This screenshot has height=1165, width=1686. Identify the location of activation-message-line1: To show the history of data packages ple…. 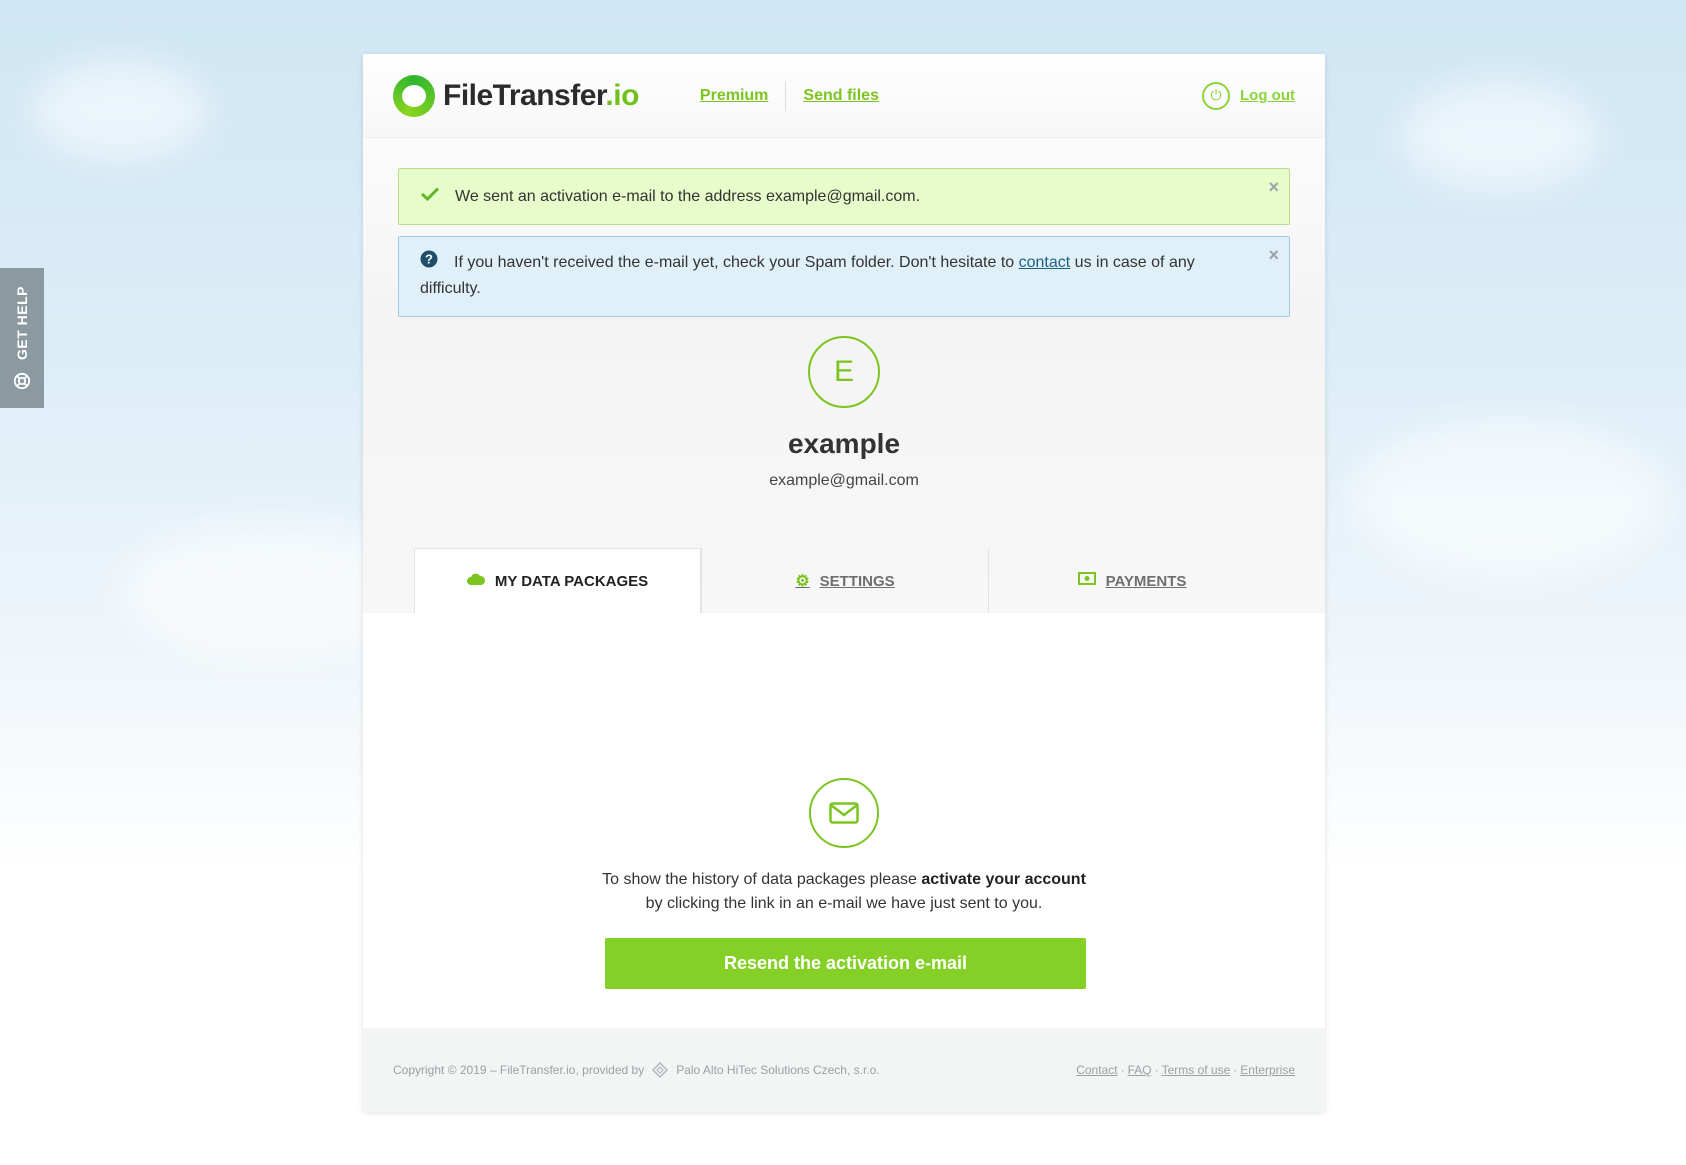
(762, 879).